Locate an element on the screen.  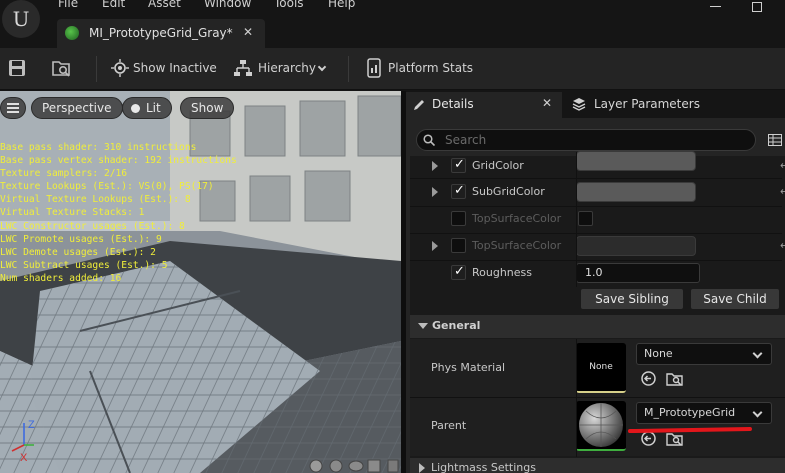
stat-line: LWC Promote usages (Est.): 9 is located at coordinates (81, 239).